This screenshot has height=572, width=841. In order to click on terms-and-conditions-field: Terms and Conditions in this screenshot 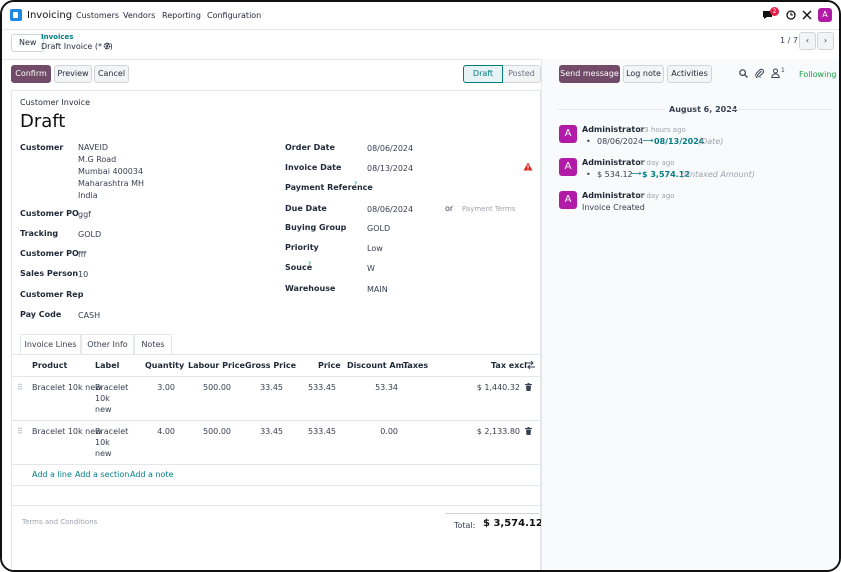, I will do `click(59, 522)`.